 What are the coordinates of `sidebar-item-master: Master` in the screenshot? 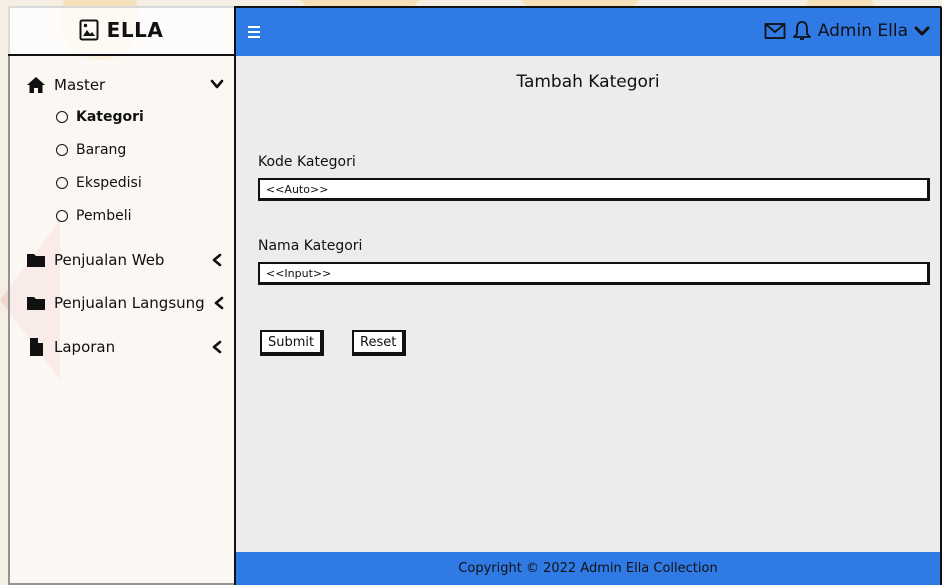 It's located at (121, 85).